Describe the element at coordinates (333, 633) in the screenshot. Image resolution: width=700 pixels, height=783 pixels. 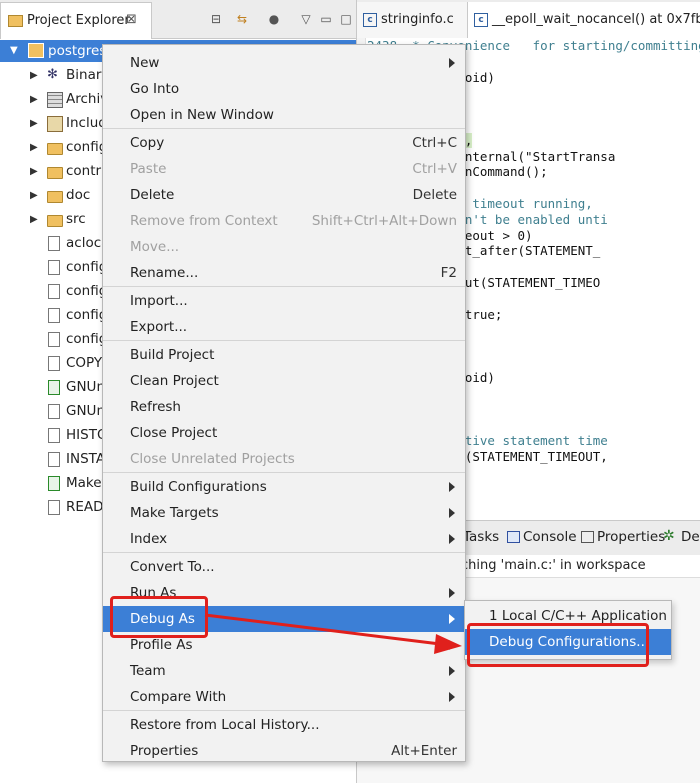
I see `annotation-arrow` at that location.